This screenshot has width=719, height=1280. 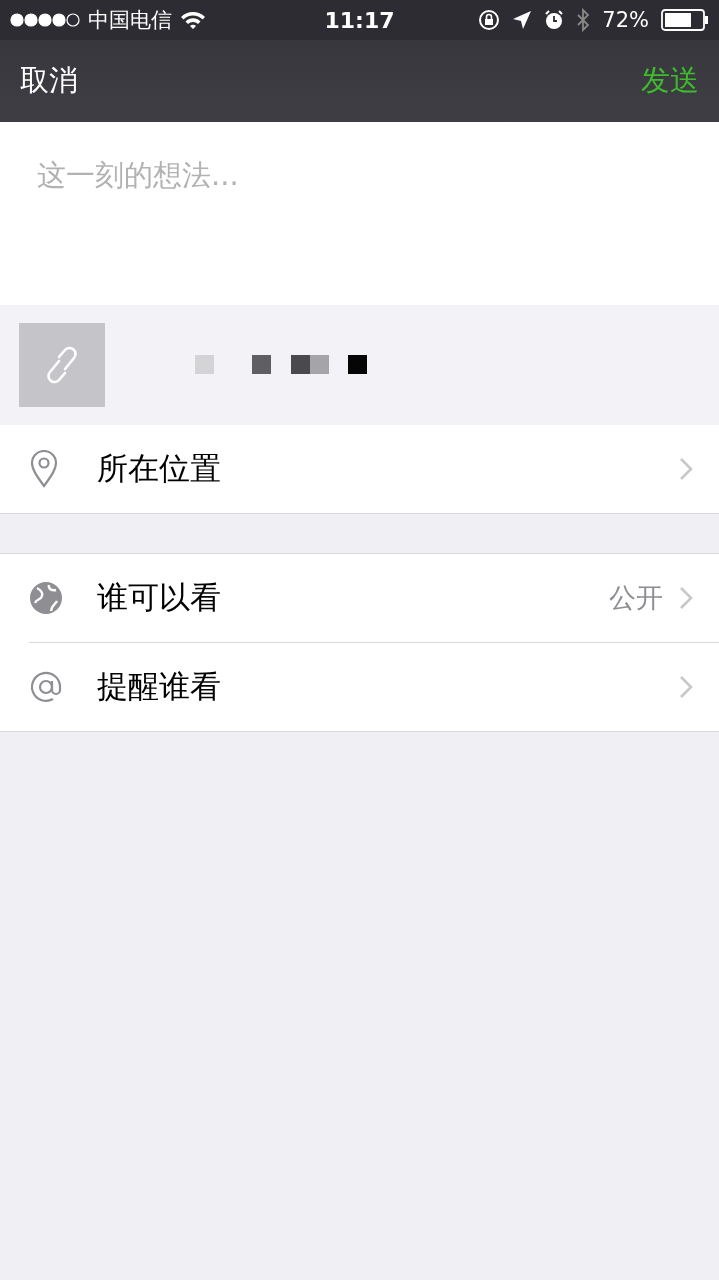 What do you see at coordinates (685, 20) in the screenshot?
I see `battery-icon` at bounding box center [685, 20].